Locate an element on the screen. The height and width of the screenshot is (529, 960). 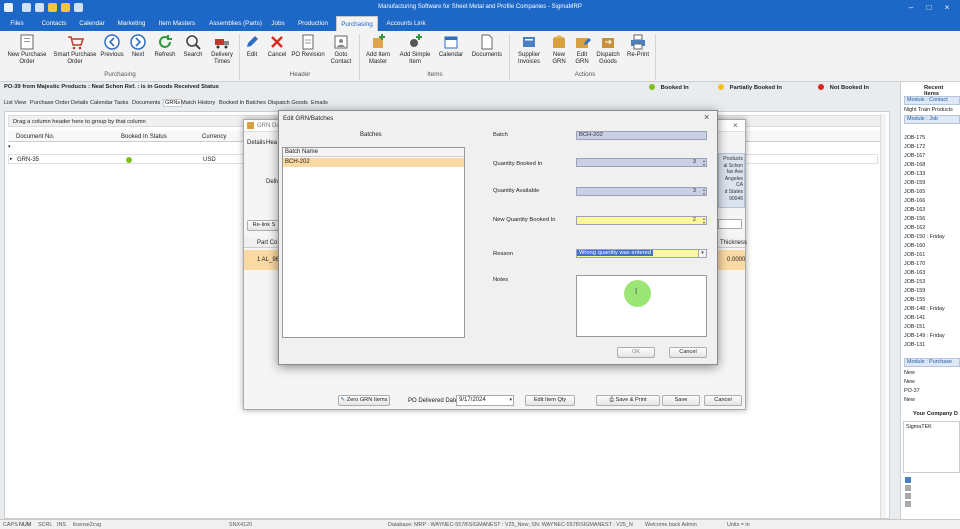
tab-purchase-order-details: Purchase Order Details is located at coordinates (59, 103).